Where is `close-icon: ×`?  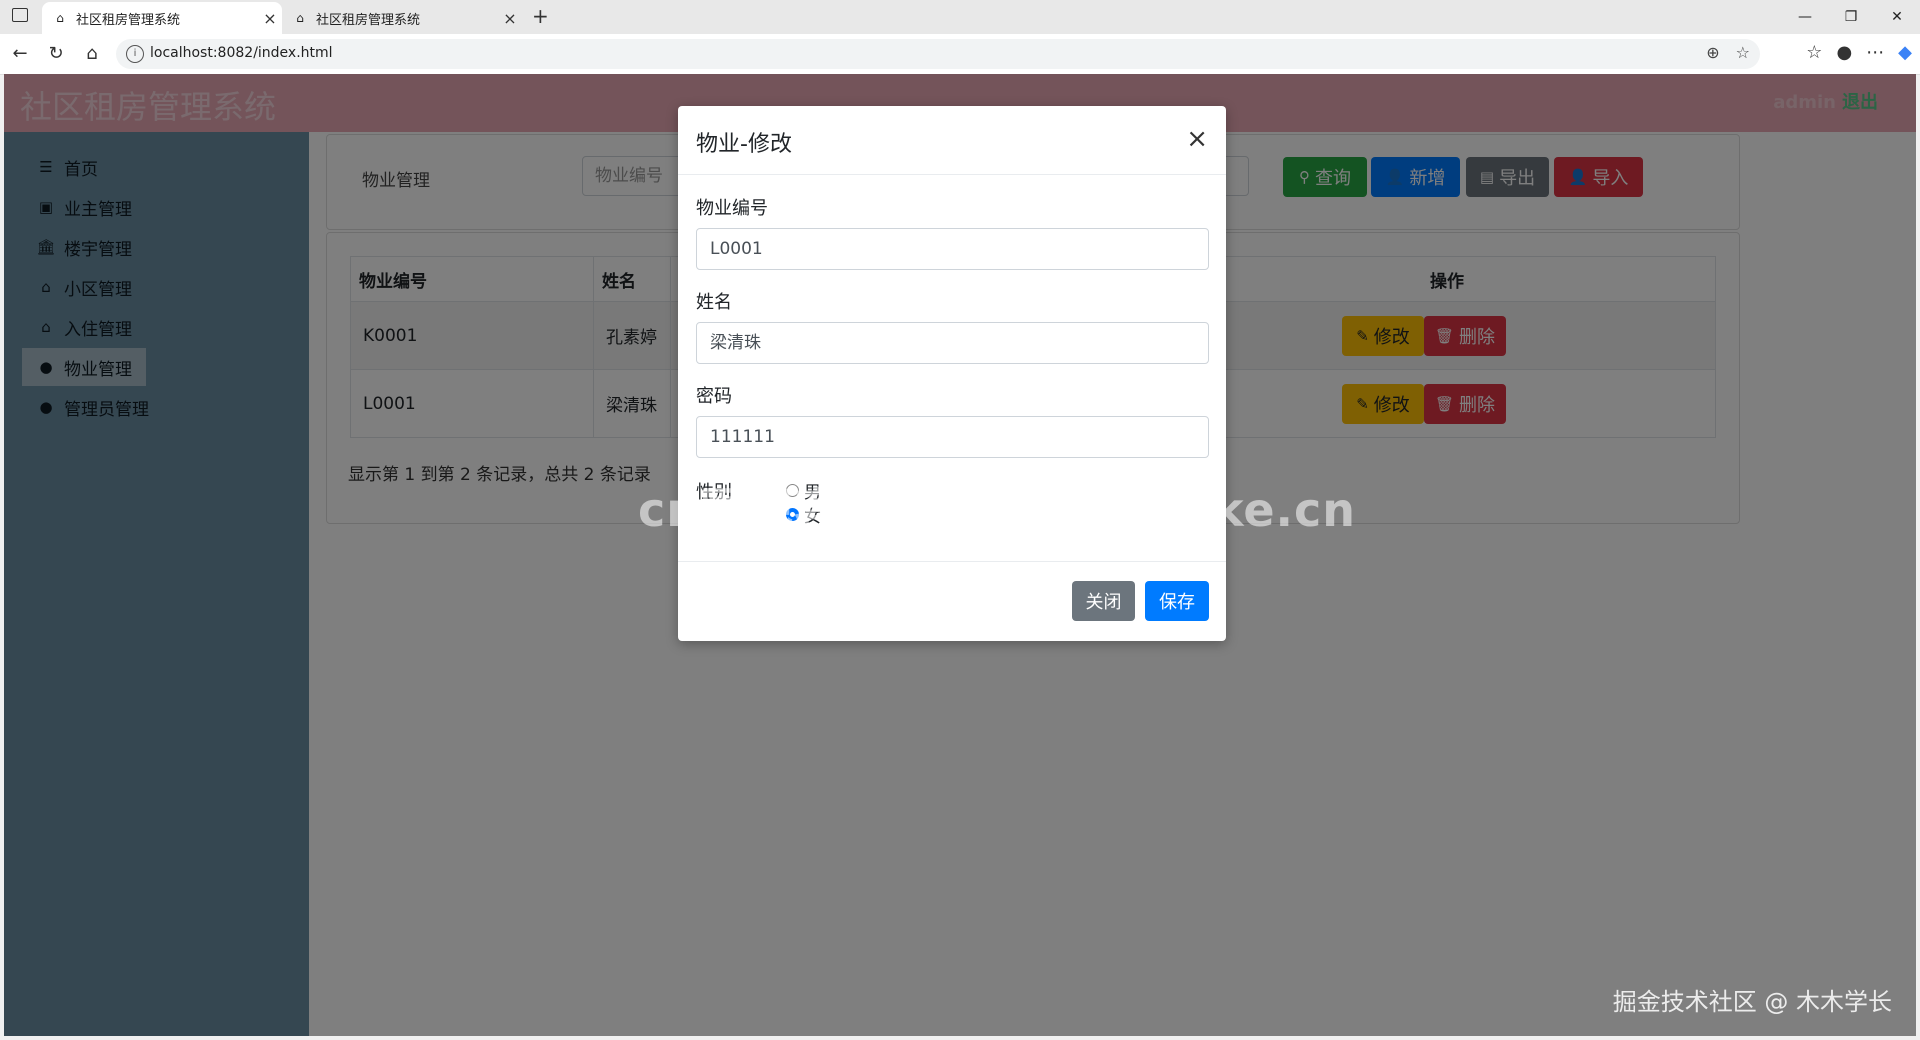 close-icon: × is located at coordinates (1197, 139).